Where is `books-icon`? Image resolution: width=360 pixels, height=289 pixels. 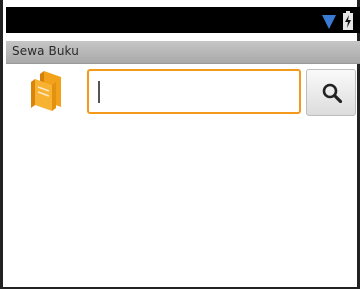 books-icon is located at coordinates (46, 91).